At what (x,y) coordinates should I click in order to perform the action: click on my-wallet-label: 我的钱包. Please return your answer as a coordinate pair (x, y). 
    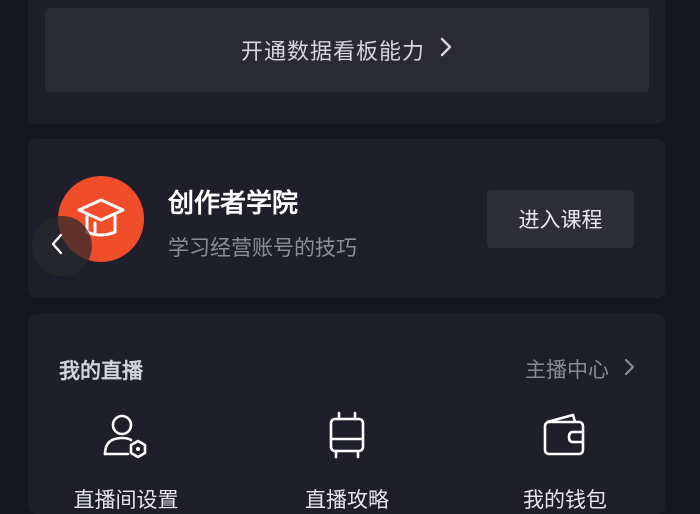
    Looking at the image, I should click on (565, 500).